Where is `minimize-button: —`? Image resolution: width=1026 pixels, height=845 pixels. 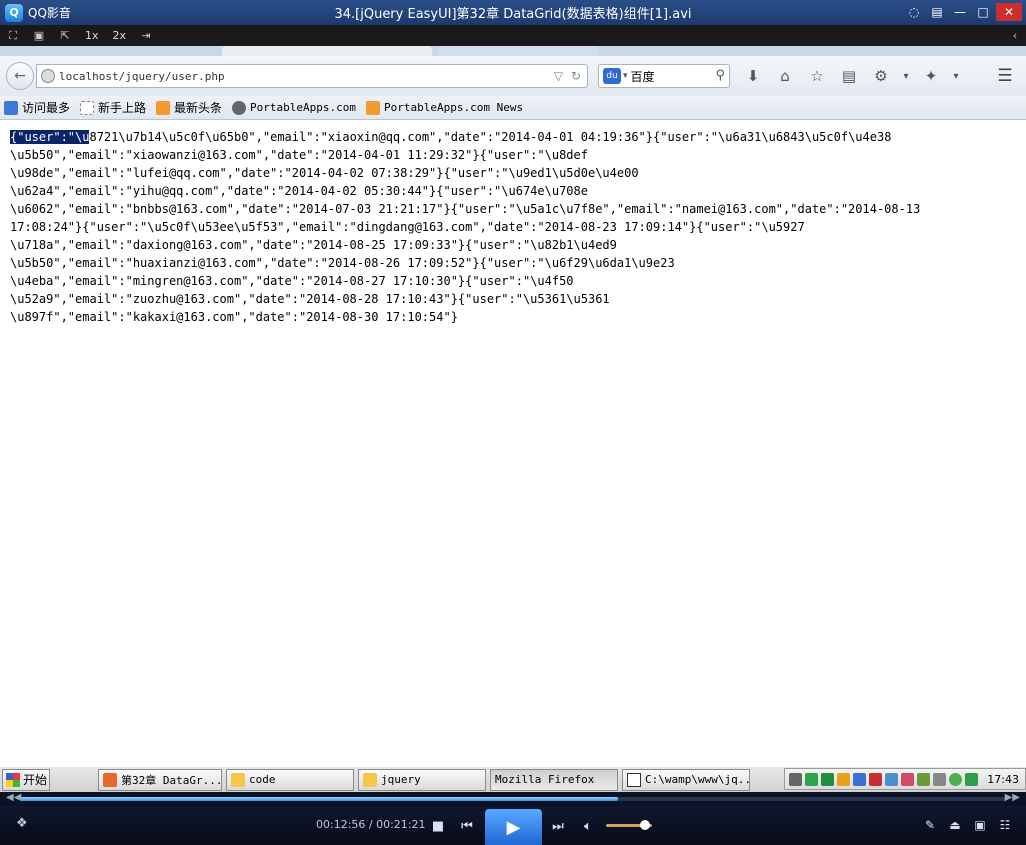
minimize-button: — is located at coordinates (960, 12).